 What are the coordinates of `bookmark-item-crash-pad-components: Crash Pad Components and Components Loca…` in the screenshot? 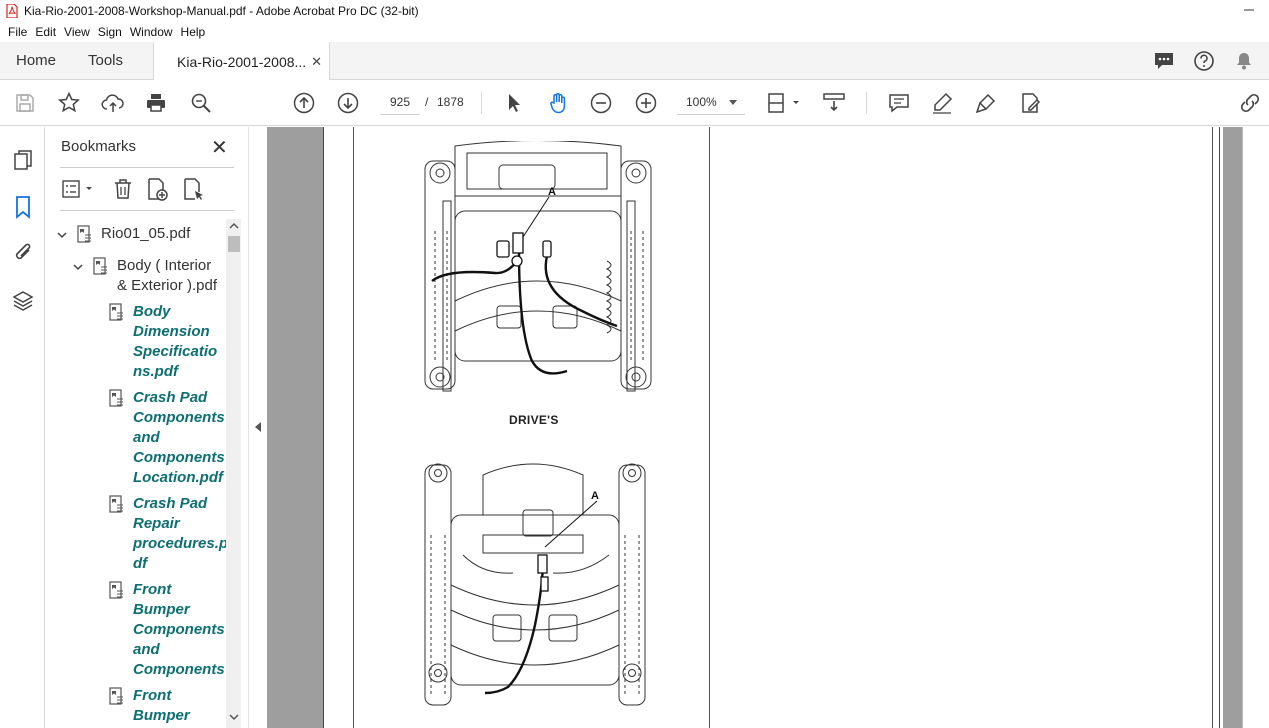 It's located at (179, 438).